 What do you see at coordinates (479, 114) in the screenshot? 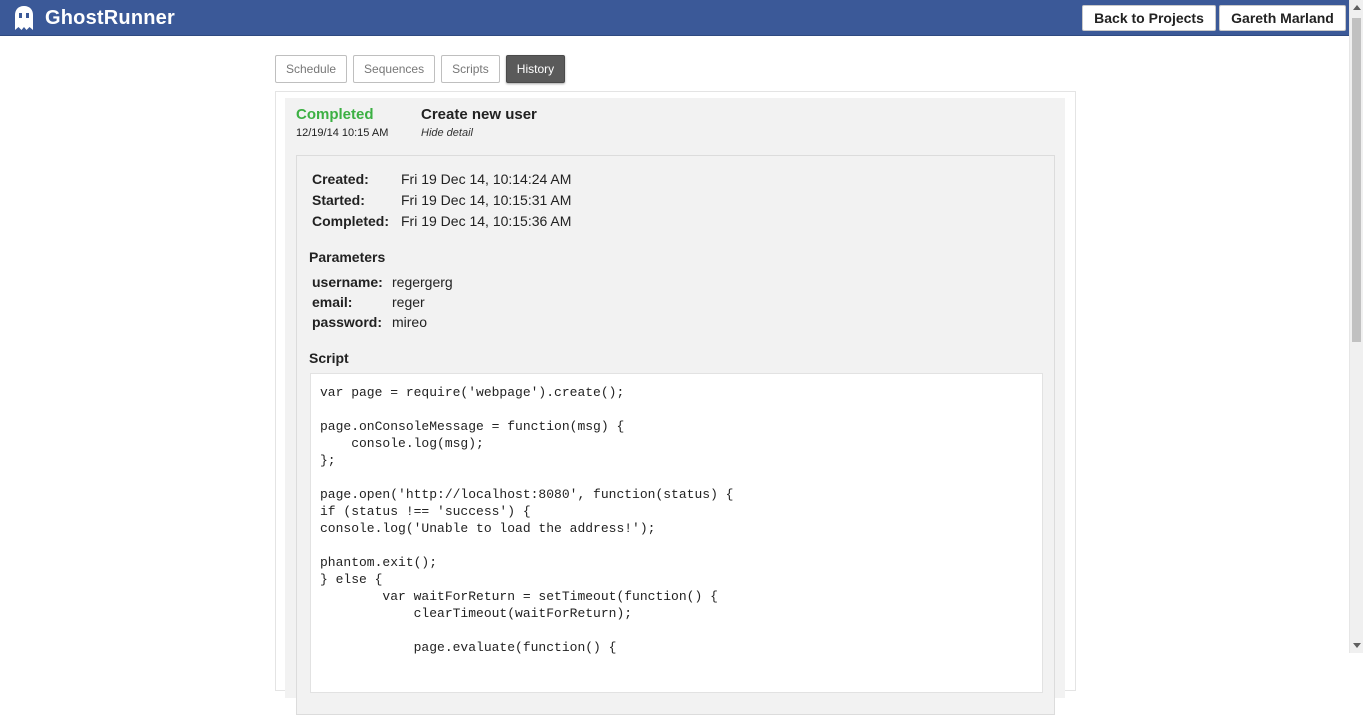
I see `script-name: Create new user` at bounding box center [479, 114].